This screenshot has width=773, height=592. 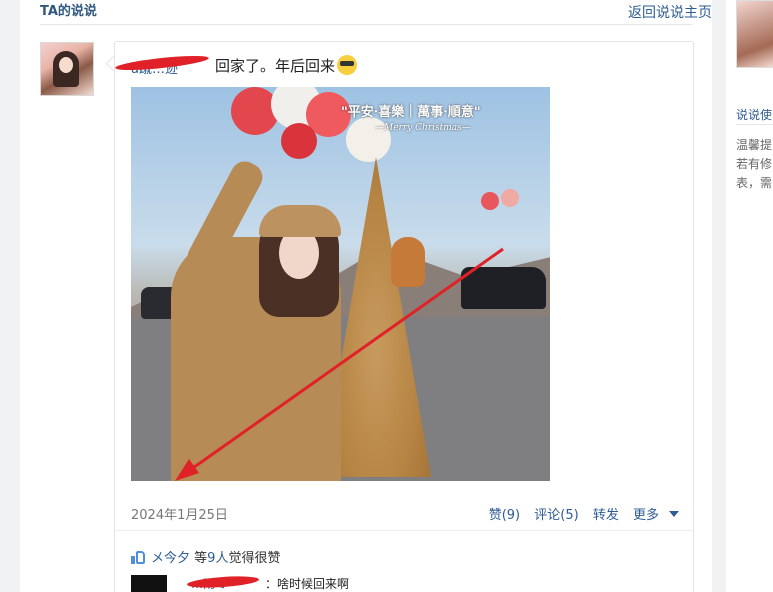 I want to click on side-heading: 说说使, so click(x=754, y=115).